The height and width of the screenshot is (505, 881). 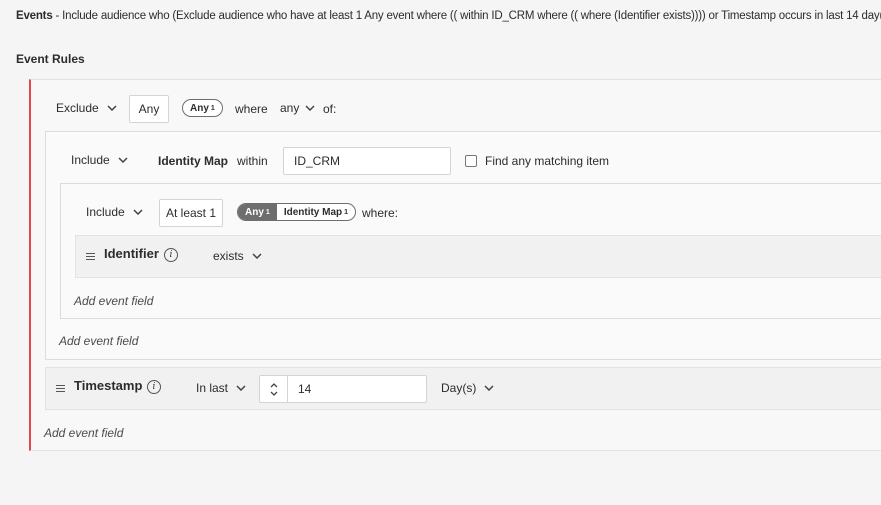 What do you see at coordinates (90, 160) in the screenshot?
I see `identity-mode-label: Include` at bounding box center [90, 160].